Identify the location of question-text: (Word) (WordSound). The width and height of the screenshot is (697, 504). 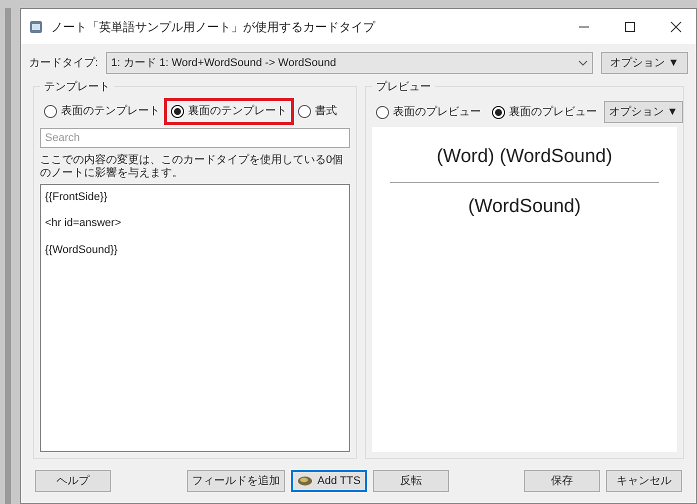
(524, 157).